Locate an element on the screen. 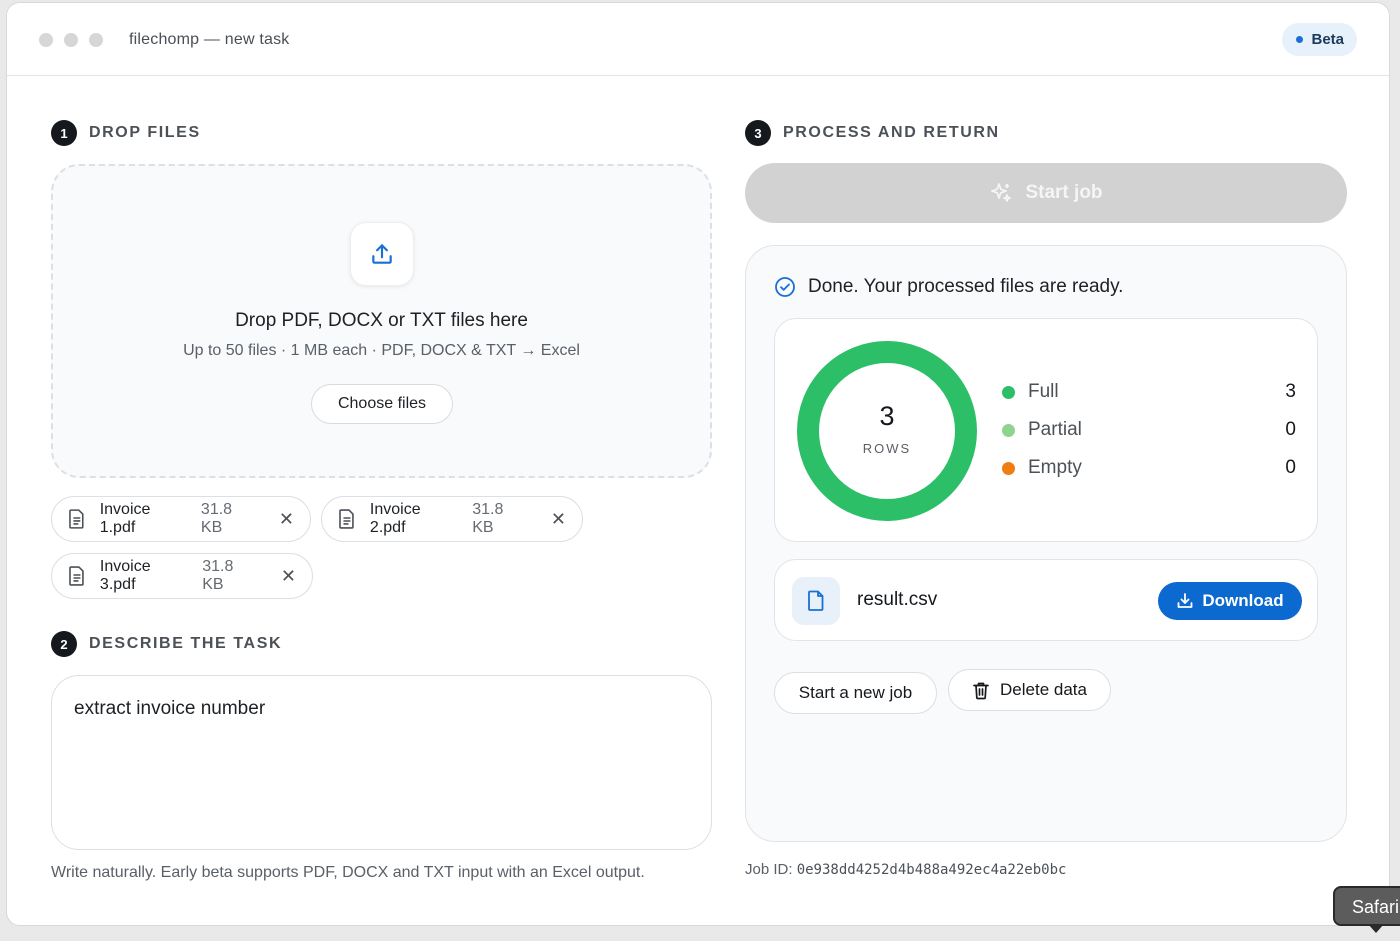 This screenshot has height=941, width=1400. step-label: DROP FILES is located at coordinates (145, 132).